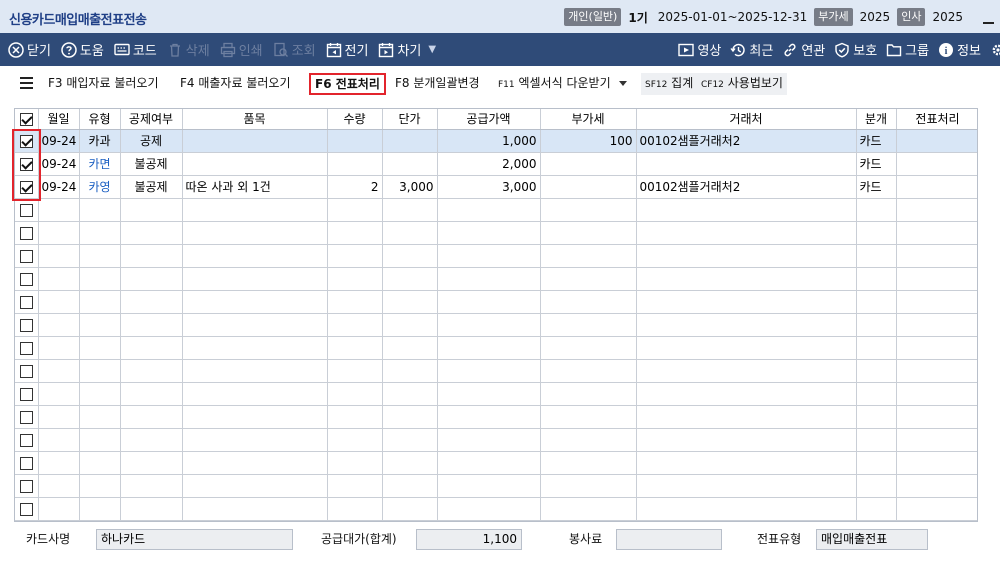  I want to click on supply-cell: 1,000, so click(489, 141).